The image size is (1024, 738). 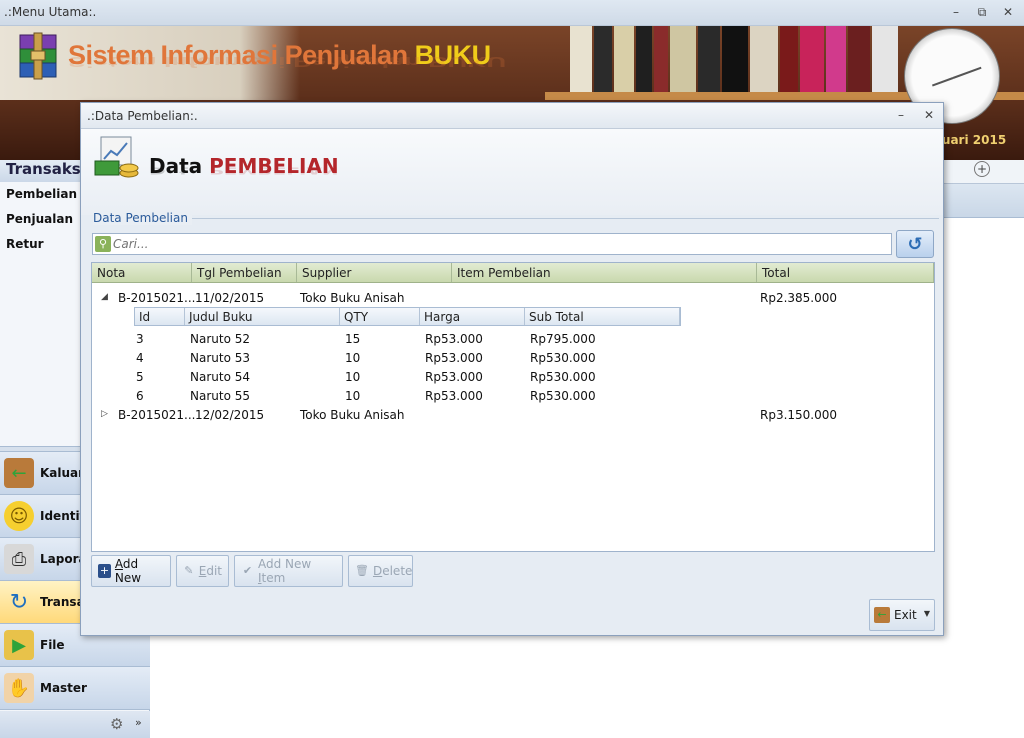 What do you see at coordinates (19, 688) in the screenshot?
I see `hand-card-icon: ✋` at bounding box center [19, 688].